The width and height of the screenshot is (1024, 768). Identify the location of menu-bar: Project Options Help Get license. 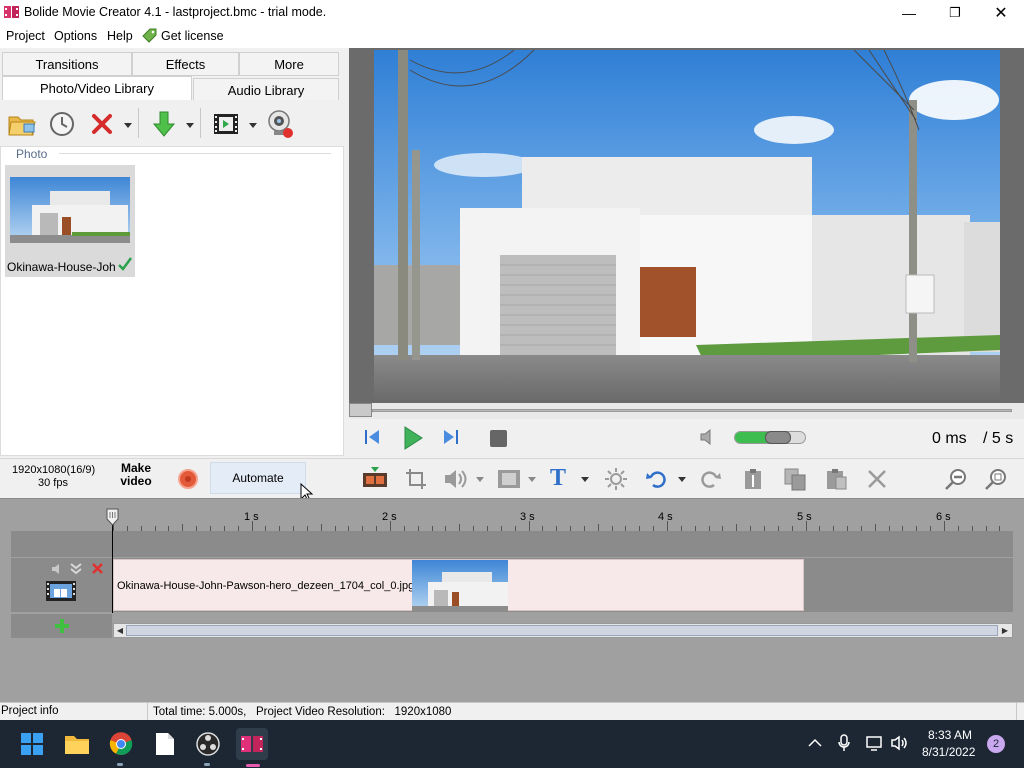
(512, 36).